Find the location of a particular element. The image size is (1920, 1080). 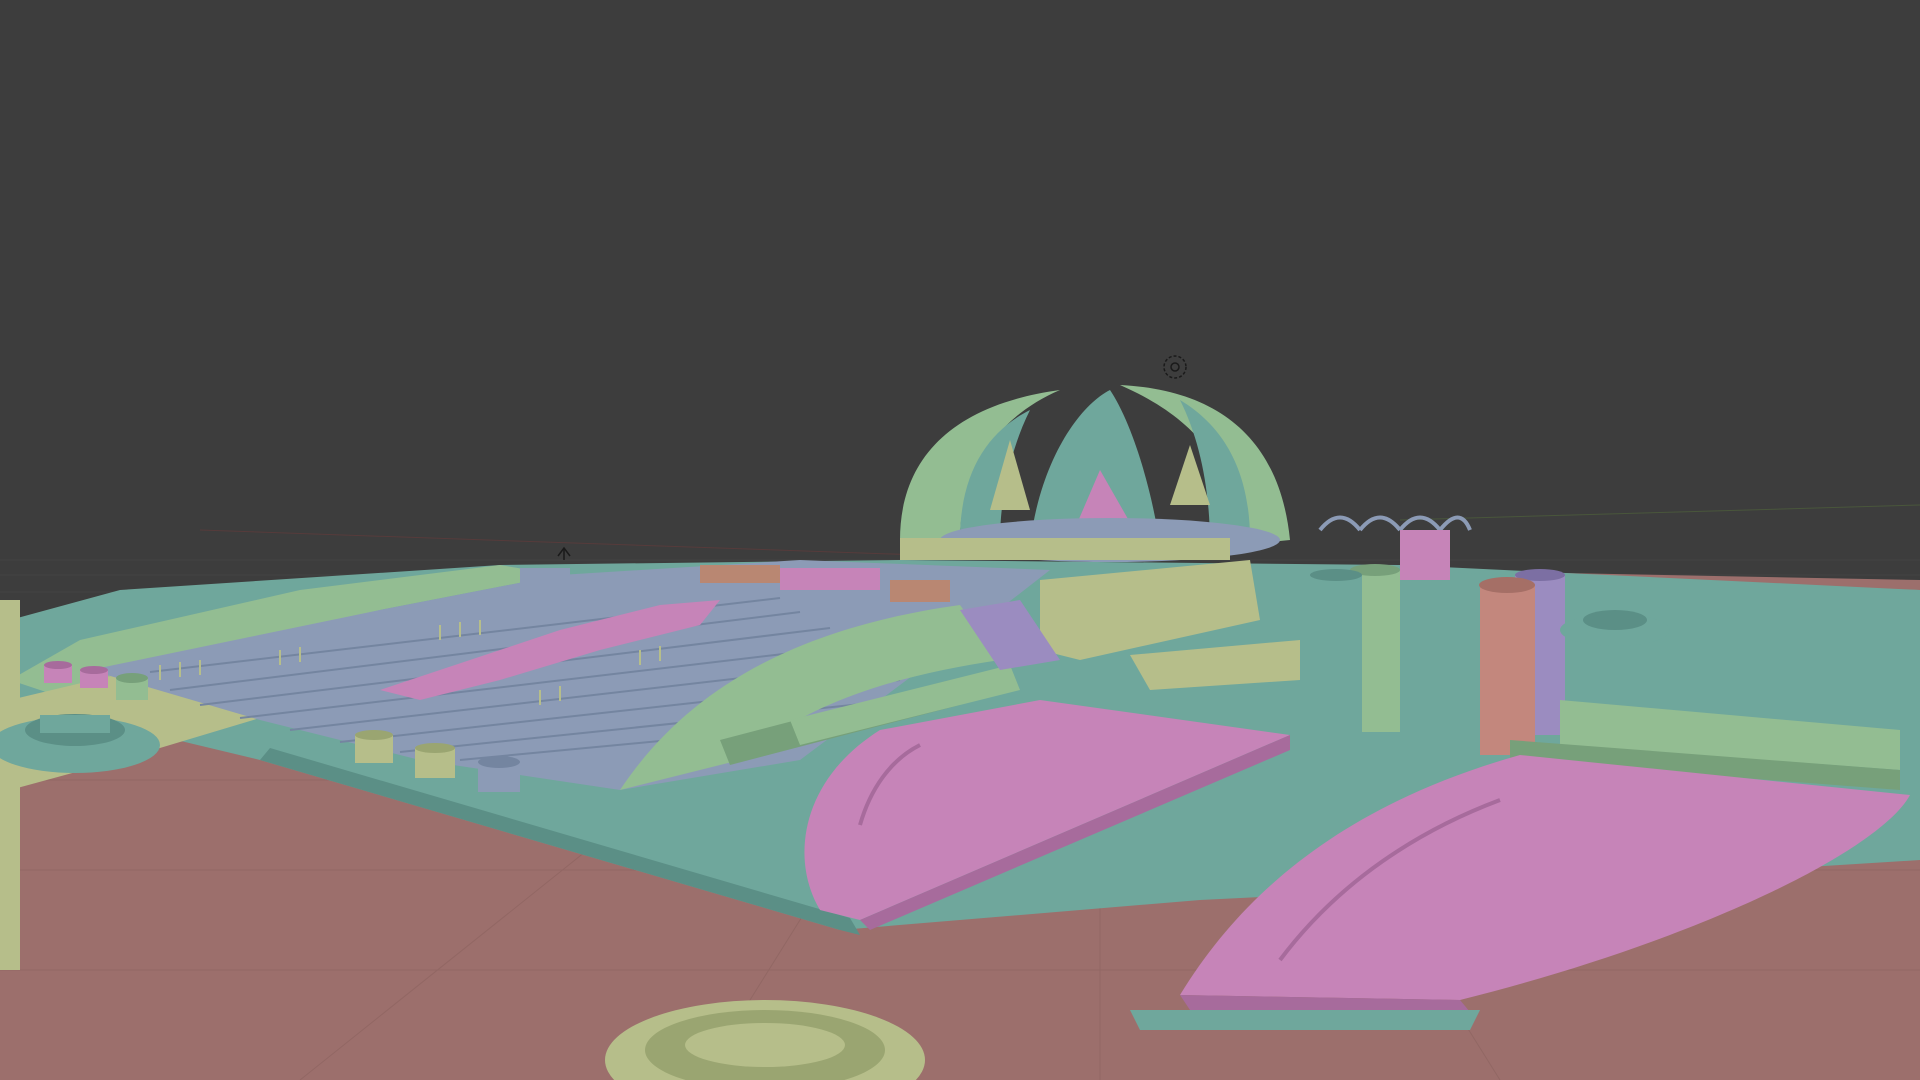

monument-base-band is located at coordinates (1065, 549).